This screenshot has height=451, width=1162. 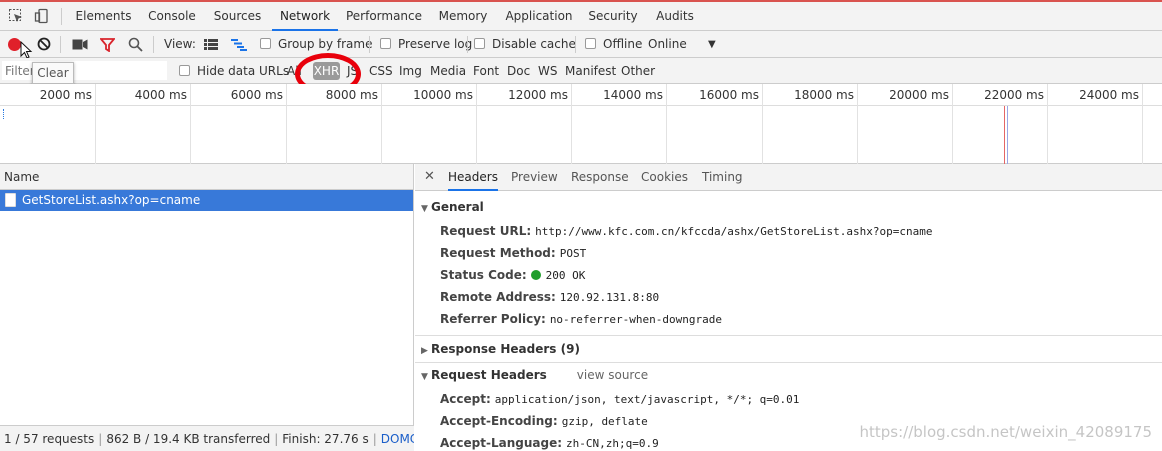 I want to click on large-rows-icon, so click(x=211, y=46).